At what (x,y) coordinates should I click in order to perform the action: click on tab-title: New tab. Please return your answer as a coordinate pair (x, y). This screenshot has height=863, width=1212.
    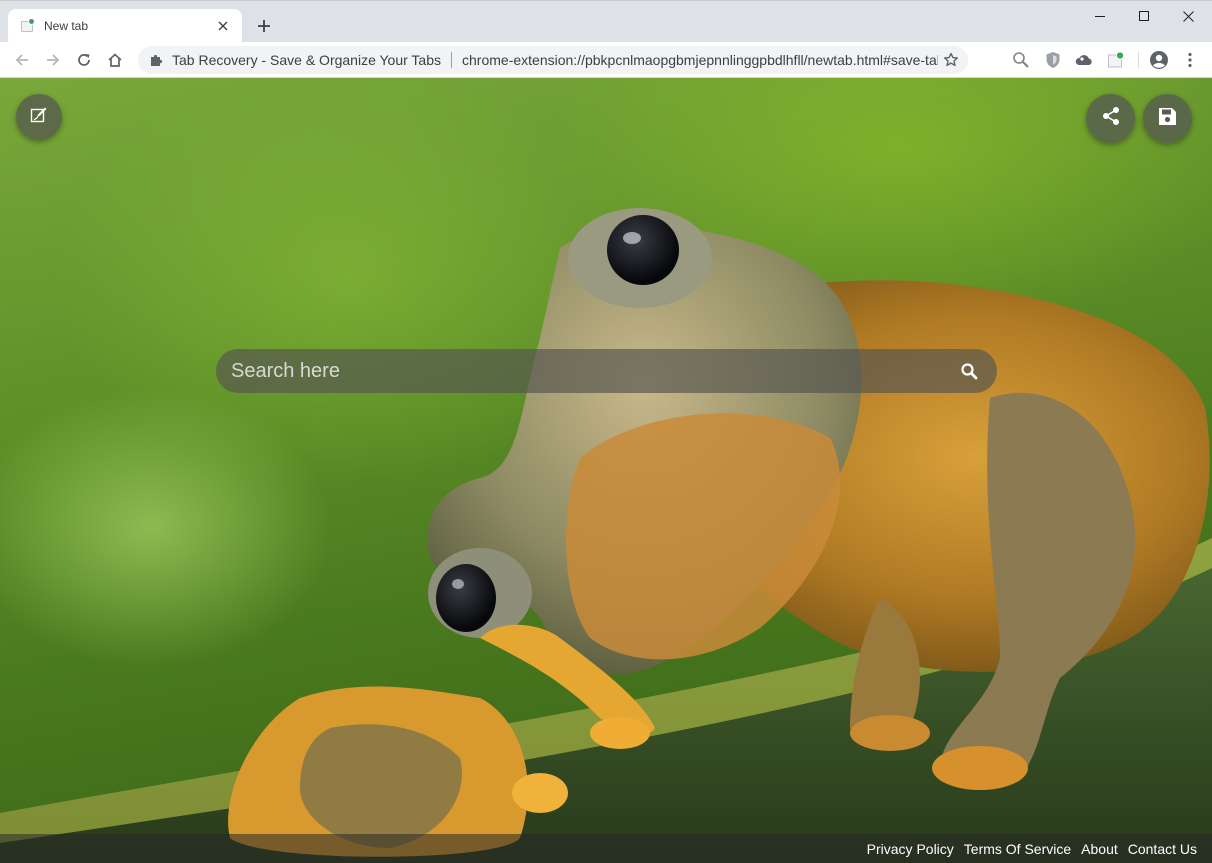
    Looking at the image, I should click on (66, 26).